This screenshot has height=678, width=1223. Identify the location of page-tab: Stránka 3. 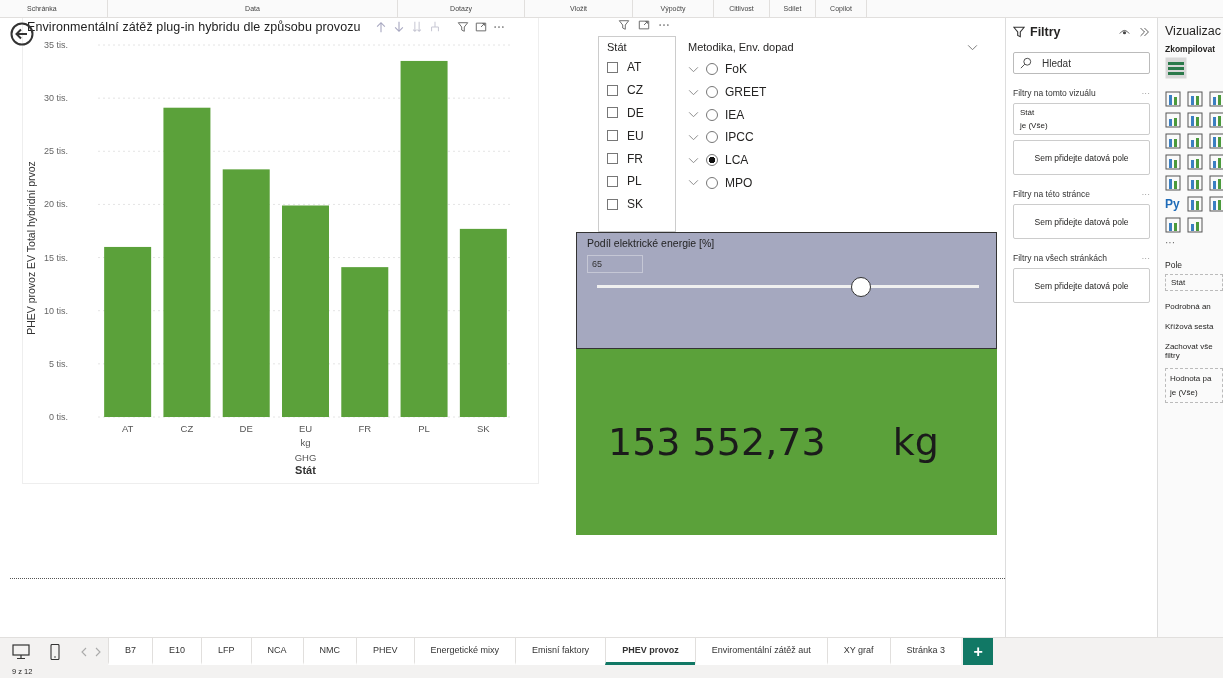
(925, 651).